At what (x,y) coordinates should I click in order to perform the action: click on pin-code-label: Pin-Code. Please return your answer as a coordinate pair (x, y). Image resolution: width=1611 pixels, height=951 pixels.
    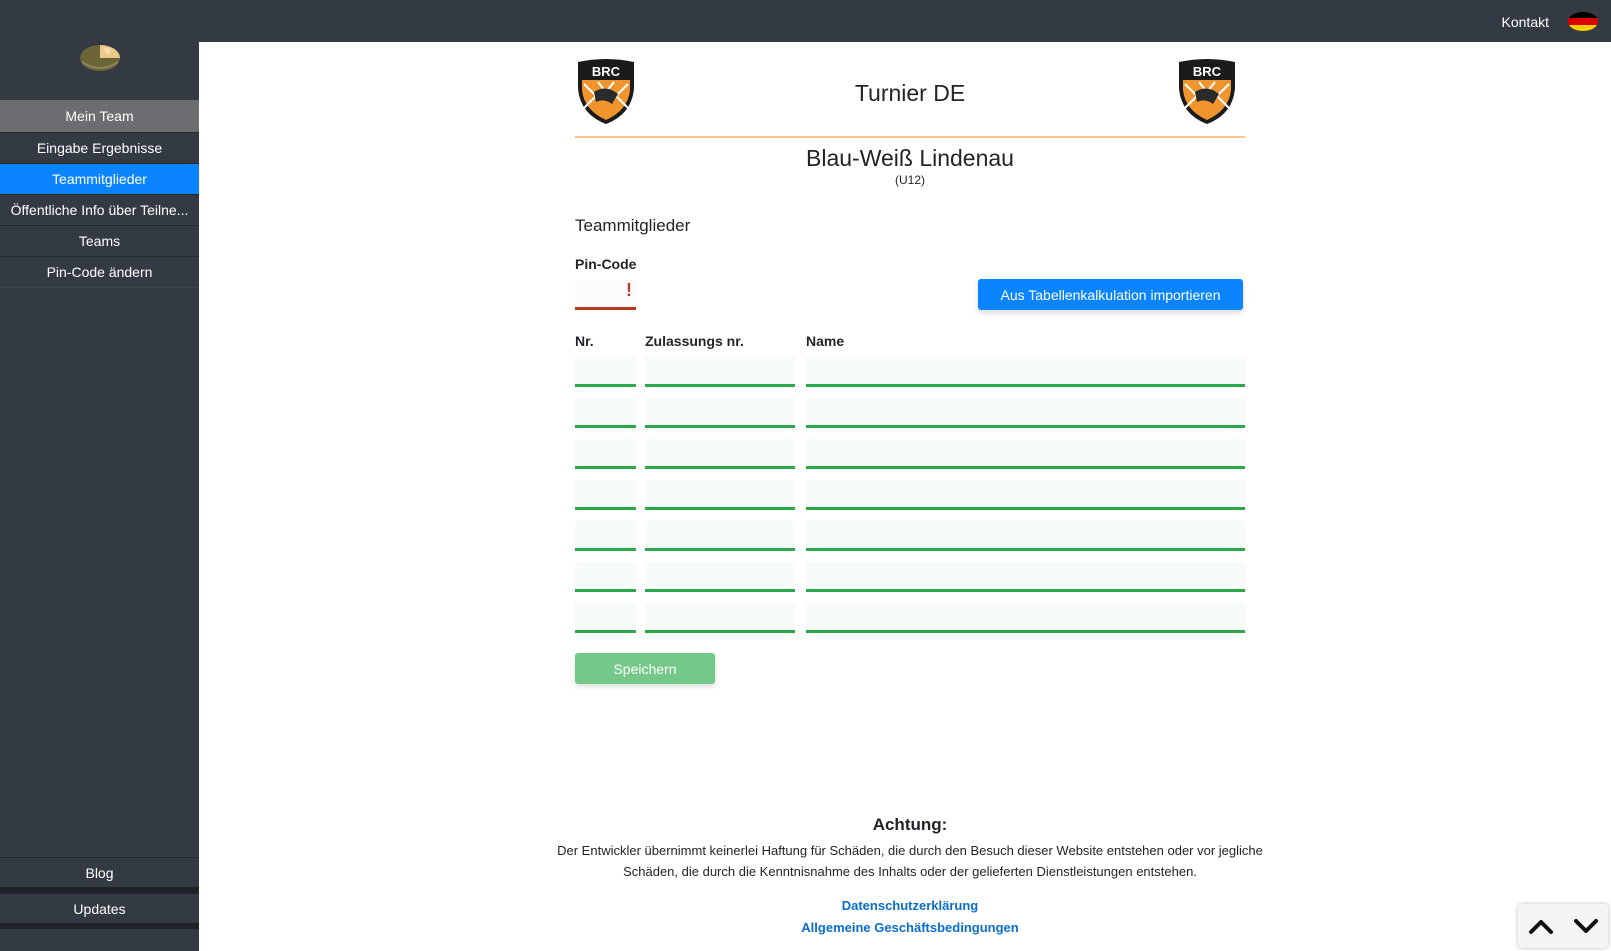
    Looking at the image, I should click on (606, 264).